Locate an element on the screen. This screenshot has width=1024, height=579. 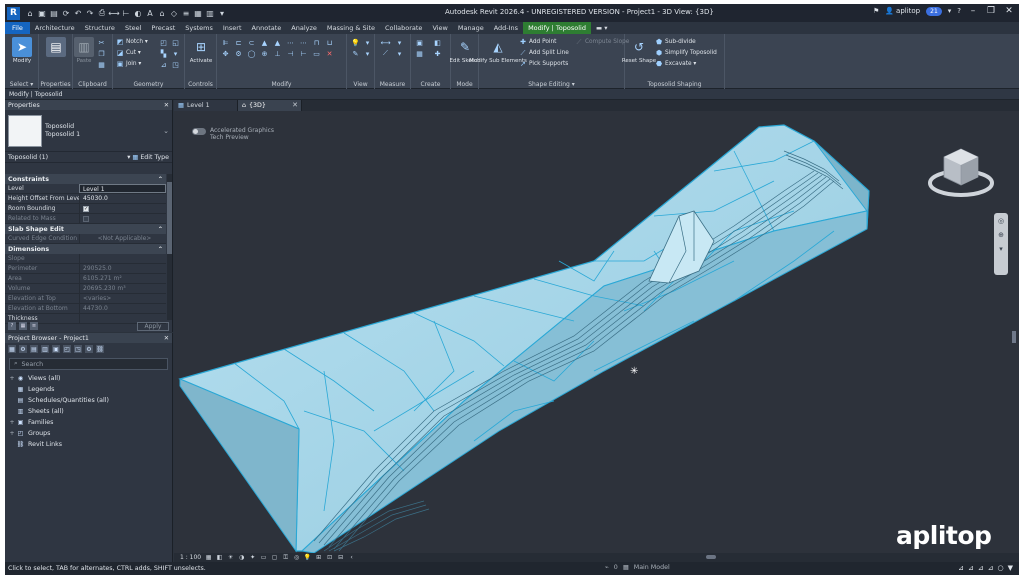
tab-steel: Steel is located at coordinates (133, 28).